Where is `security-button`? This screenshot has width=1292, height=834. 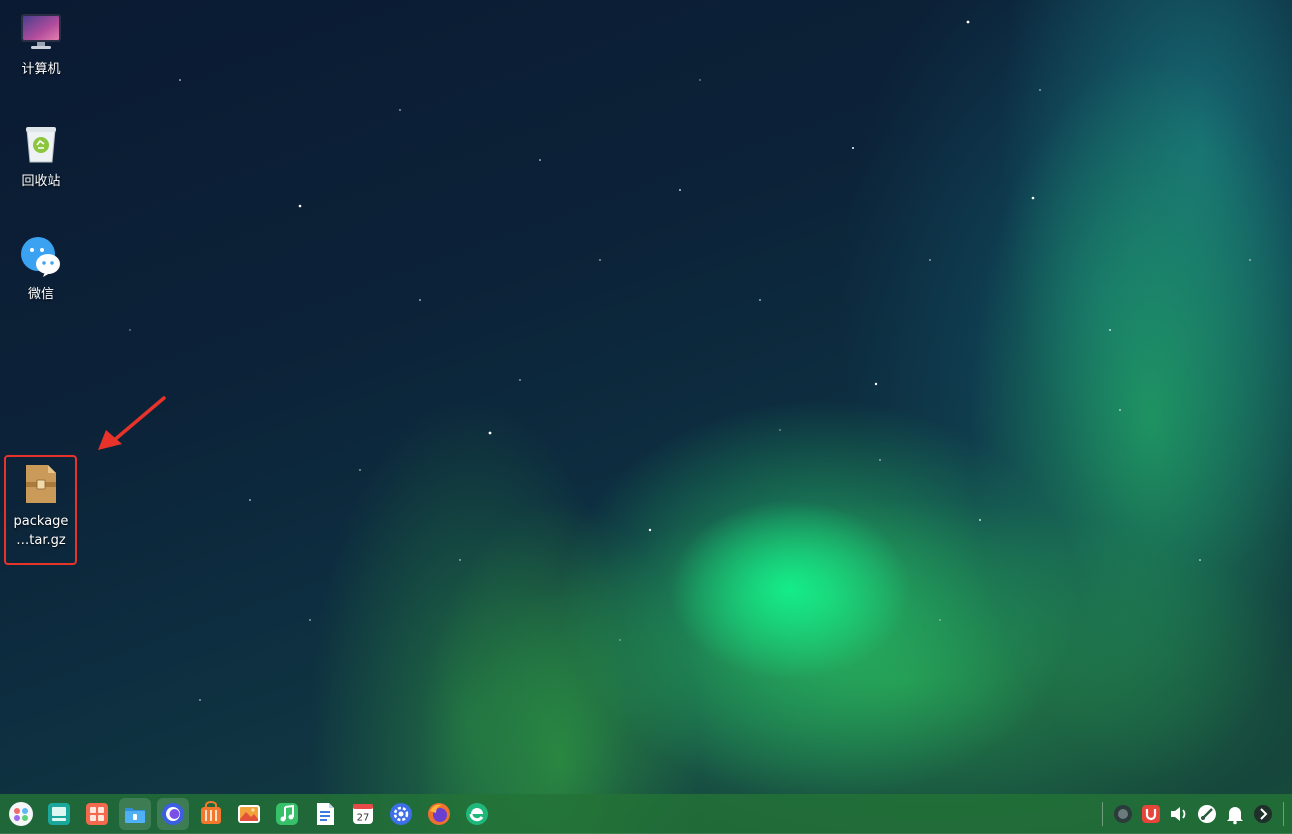
security-button is located at coordinates (1151, 814).